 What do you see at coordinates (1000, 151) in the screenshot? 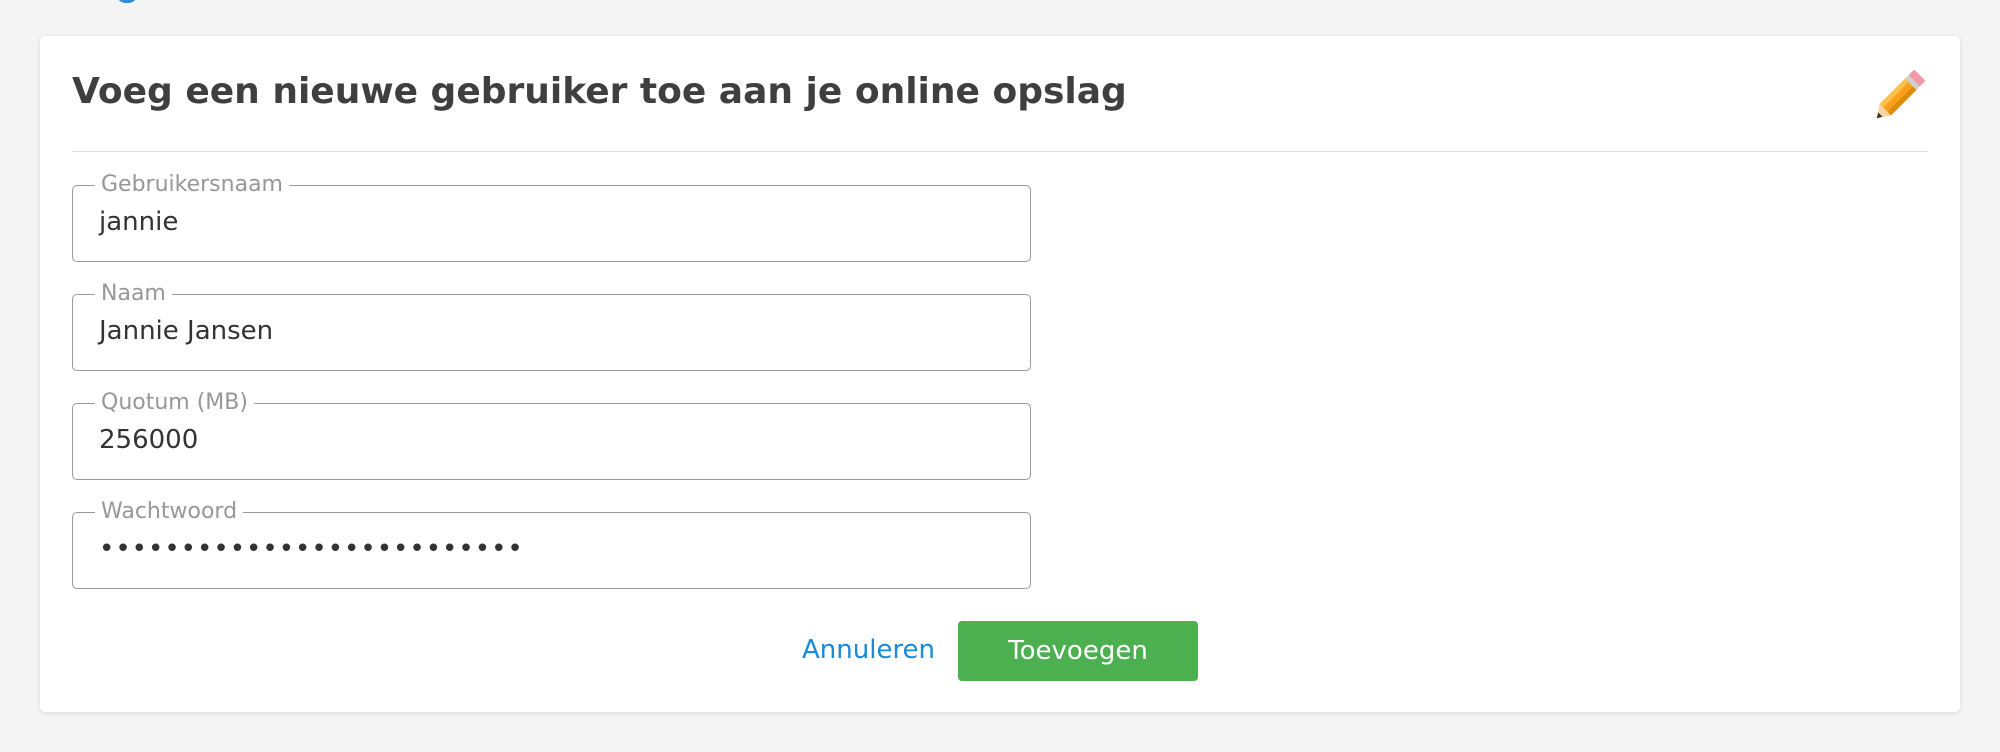
I see `title-divider` at bounding box center [1000, 151].